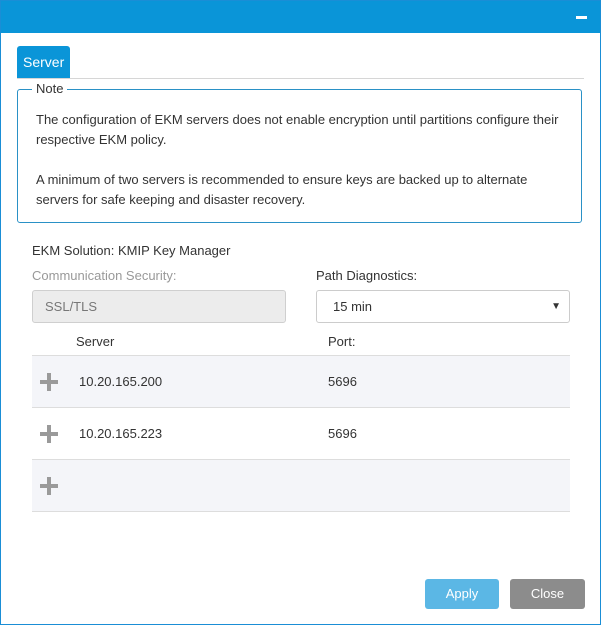 The width and height of the screenshot is (601, 625). Describe the element at coordinates (300, 17) in the screenshot. I see `dialog-titlebar` at that location.